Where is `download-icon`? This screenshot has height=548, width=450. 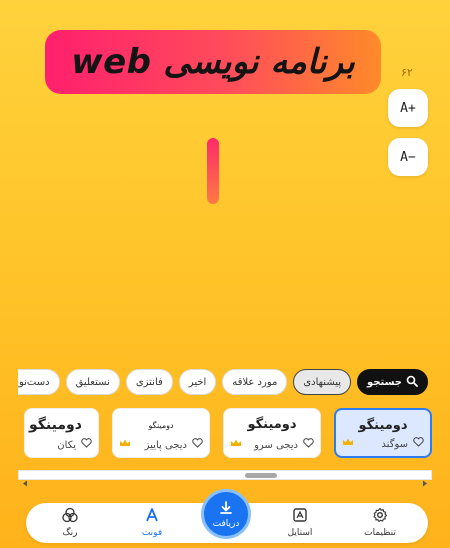
download-icon is located at coordinates (226, 509).